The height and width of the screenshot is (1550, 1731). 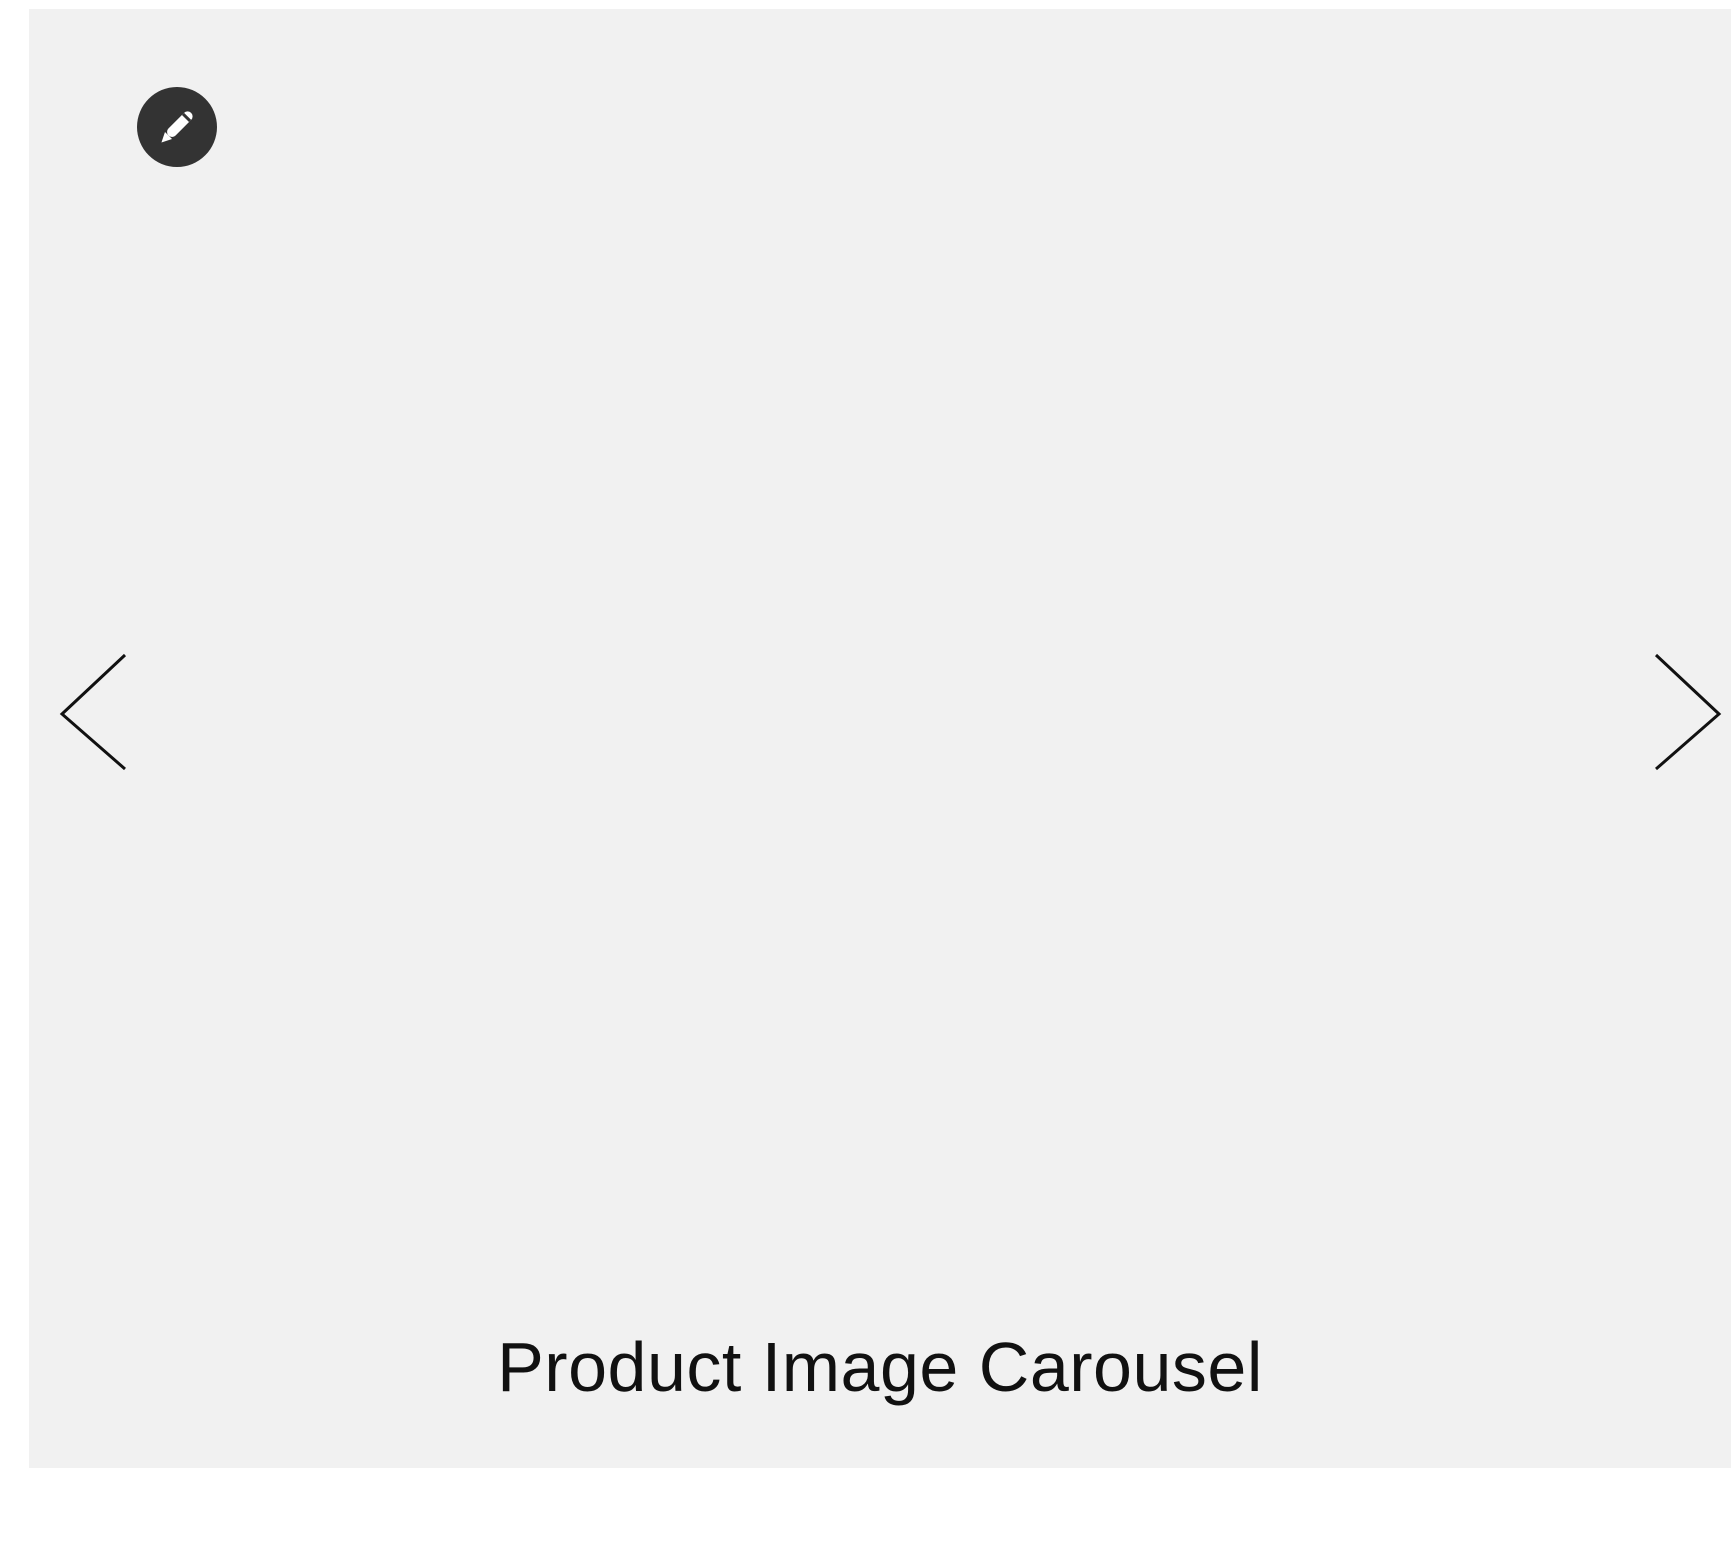 I want to click on chevron-right-icon, so click(x=1689, y=714).